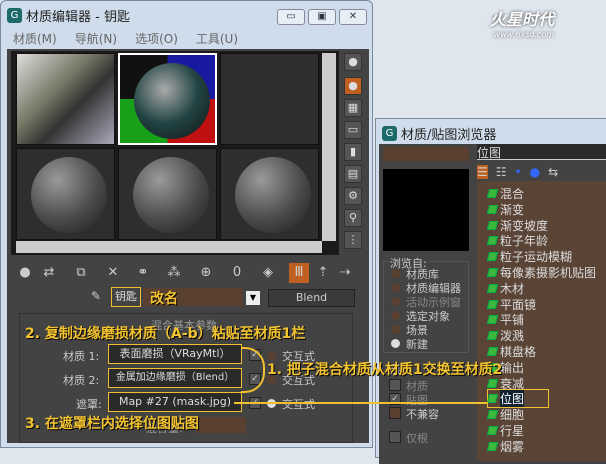 The height and width of the screenshot is (464, 606). I want to click on step2-annotation: 2. 复制边缘磨损材质（A-b）粘贴至材质1栏, so click(165, 334).